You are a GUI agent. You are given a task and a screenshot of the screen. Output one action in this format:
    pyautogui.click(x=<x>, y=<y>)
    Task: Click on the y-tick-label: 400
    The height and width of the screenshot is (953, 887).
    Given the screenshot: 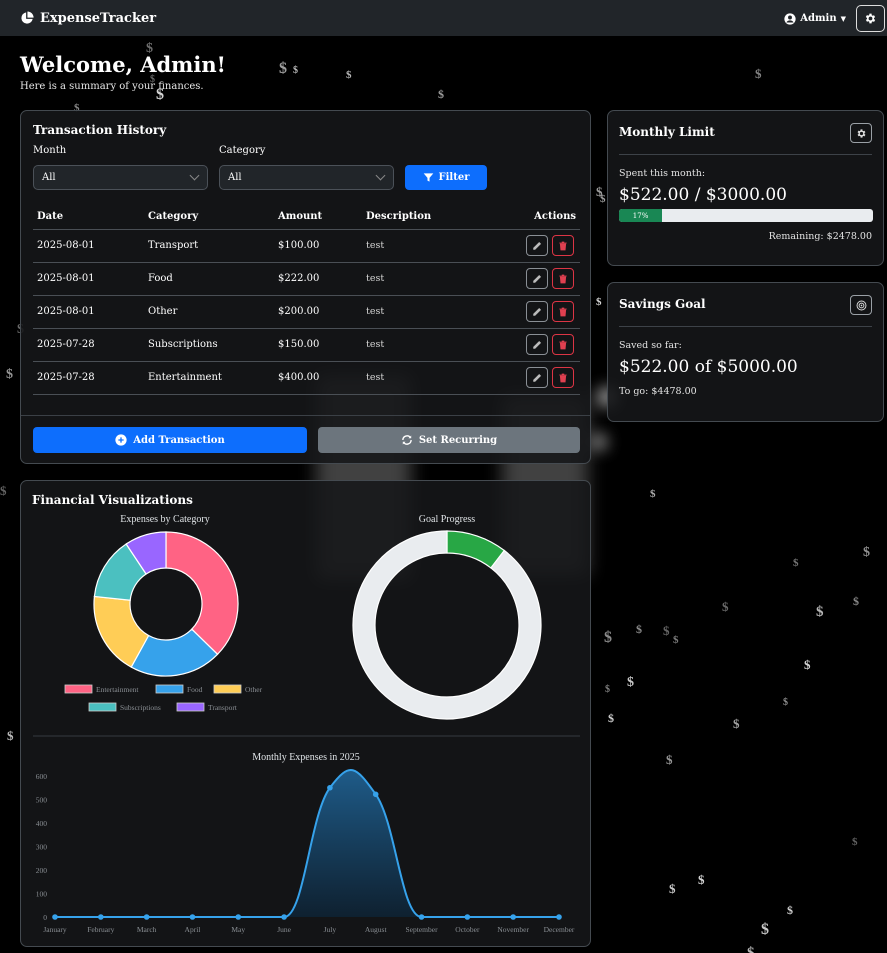 What is the action you would take?
    pyautogui.click(x=42, y=823)
    